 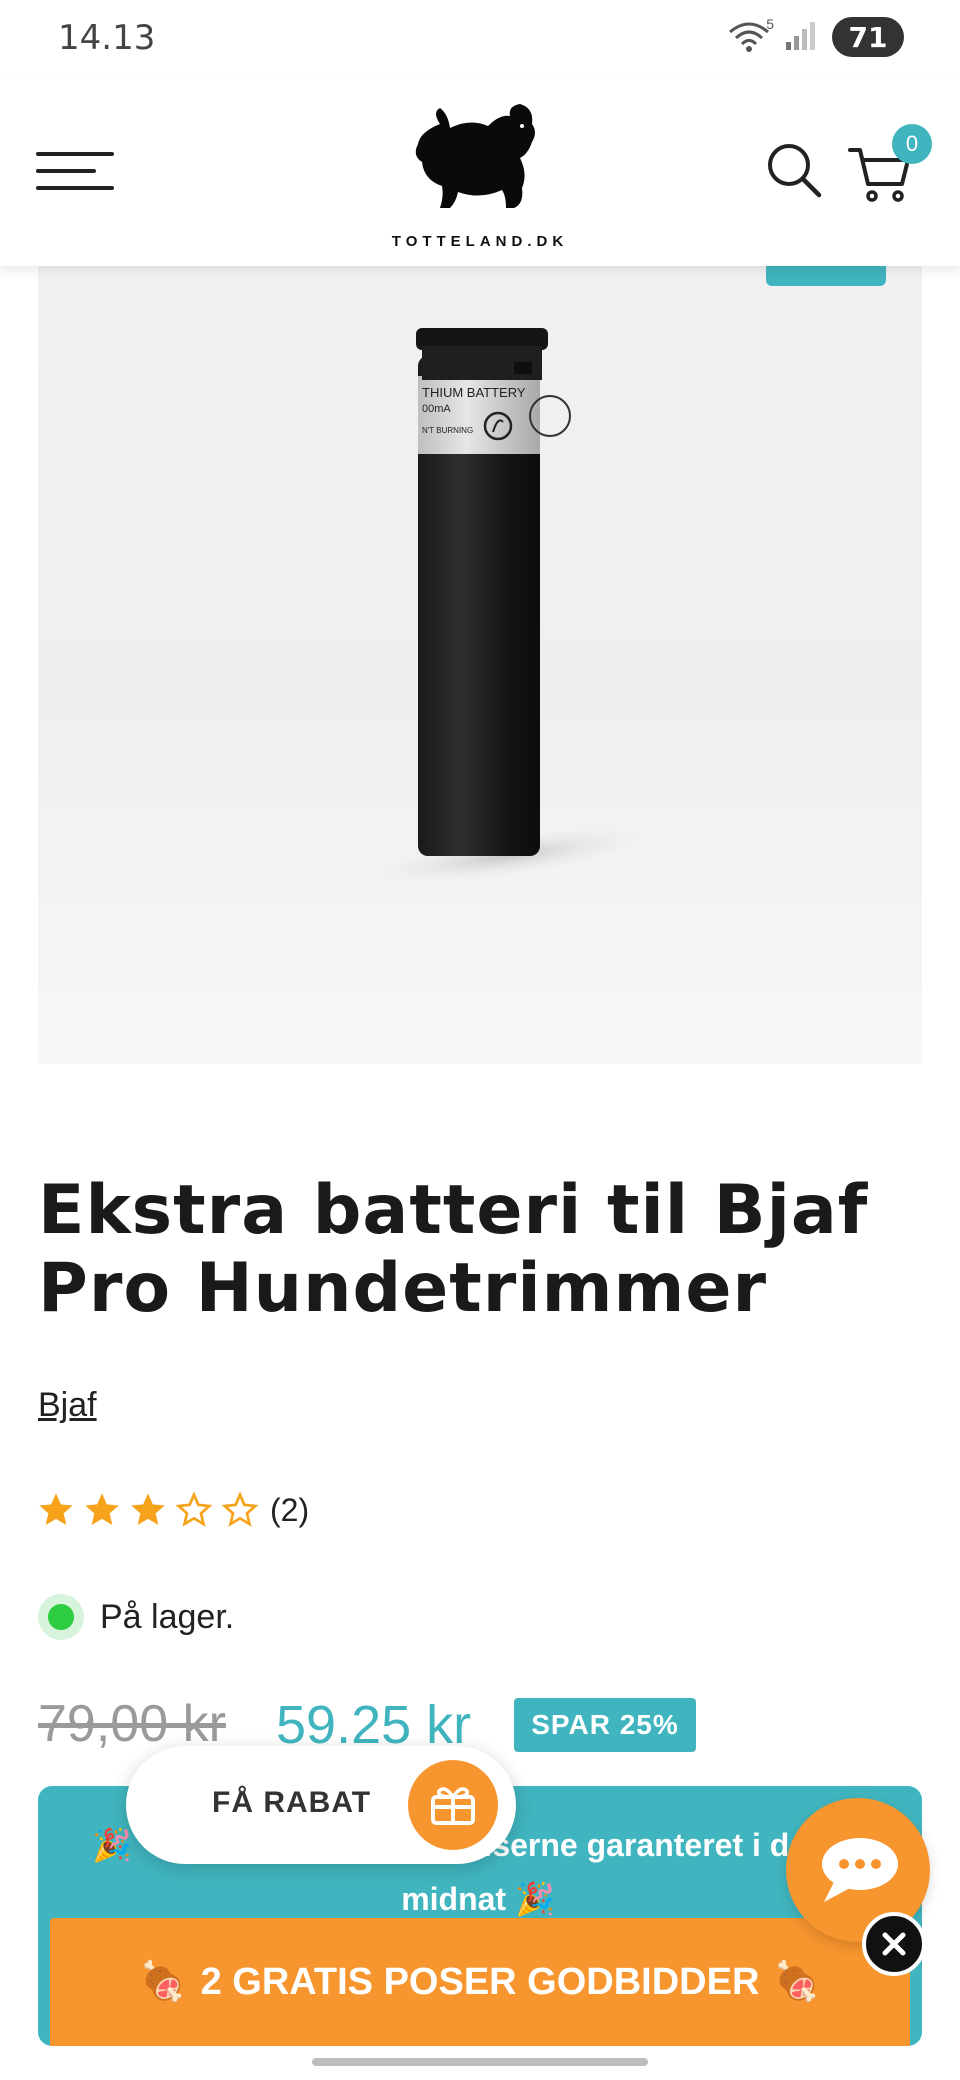 I want to click on stock-status: På lager., so click(x=136, y=1617).